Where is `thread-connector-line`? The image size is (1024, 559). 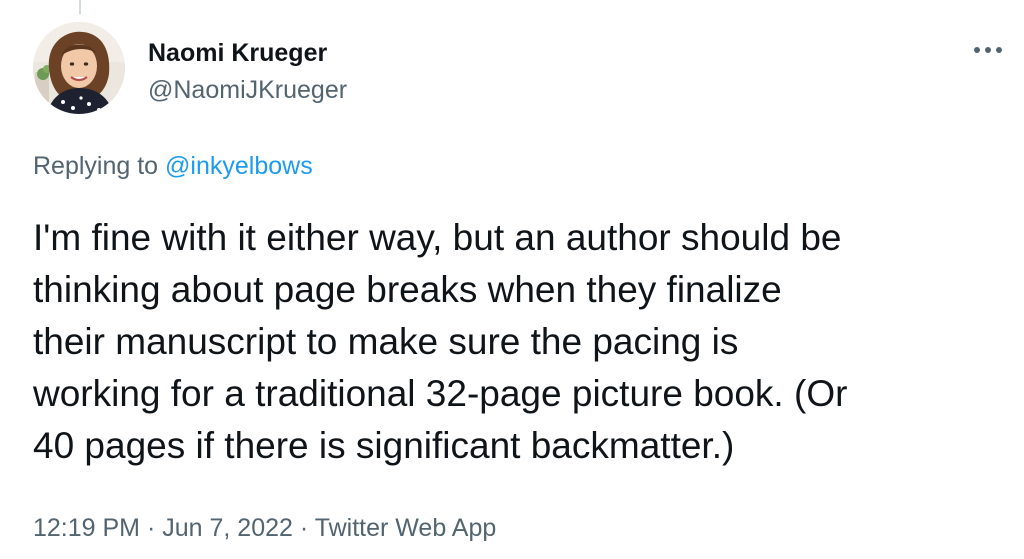
thread-connector-line is located at coordinates (80, 7).